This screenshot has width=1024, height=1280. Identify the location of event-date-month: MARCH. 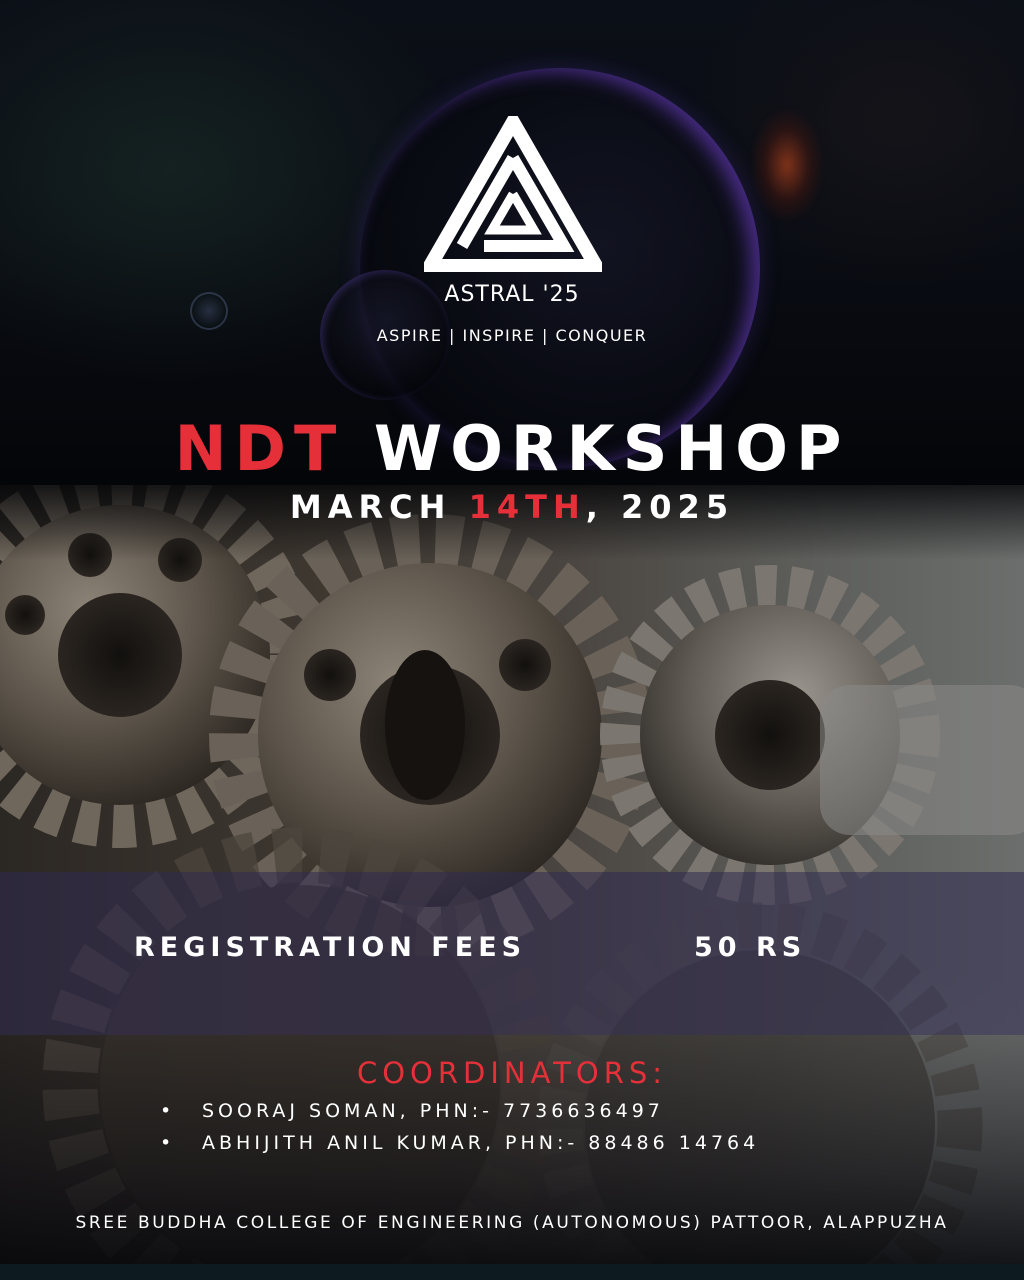
(379, 507).